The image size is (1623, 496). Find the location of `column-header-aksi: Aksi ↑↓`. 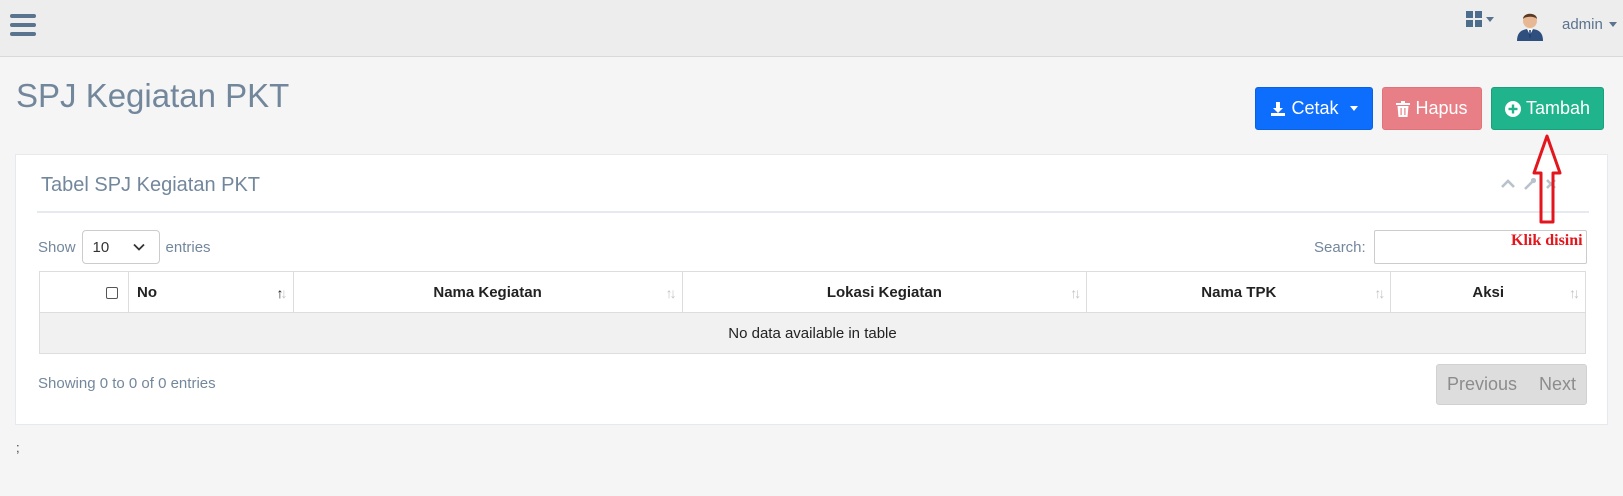

column-header-aksi: Aksi ↑↓ is located at coordinates (1488, 292).